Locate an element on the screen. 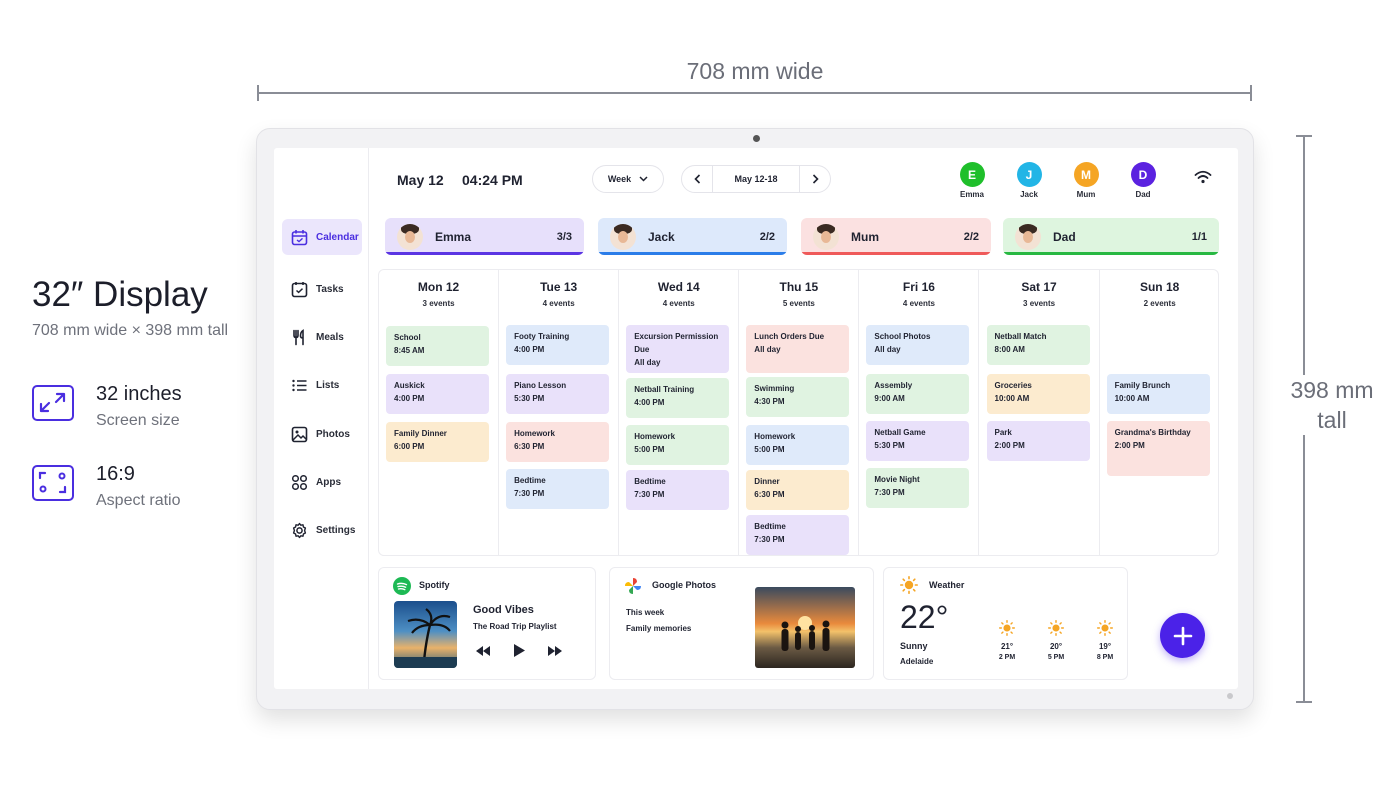 This screenshot has width=1400, height=788. avatar-circle: M is located at coordinates (1086, 174).